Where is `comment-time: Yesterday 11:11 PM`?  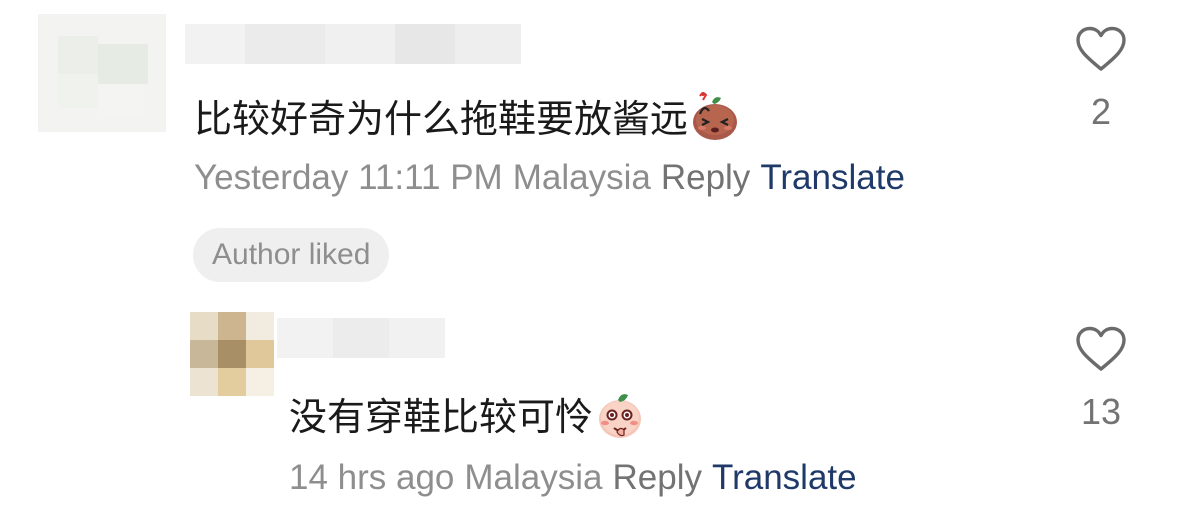
comment-time: Yesterday 11:11 PM is located at coordinates (348, 177).